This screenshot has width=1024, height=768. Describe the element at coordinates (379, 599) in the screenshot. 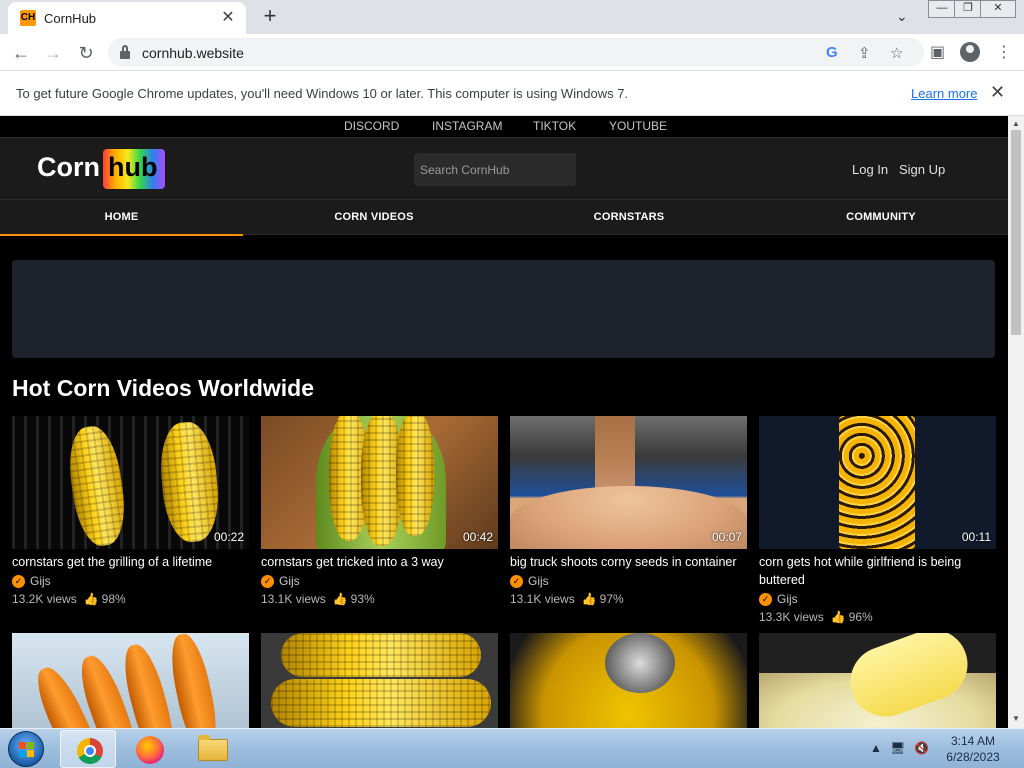

I see `video-stats: 13.1K views 👍 93%` at that location.